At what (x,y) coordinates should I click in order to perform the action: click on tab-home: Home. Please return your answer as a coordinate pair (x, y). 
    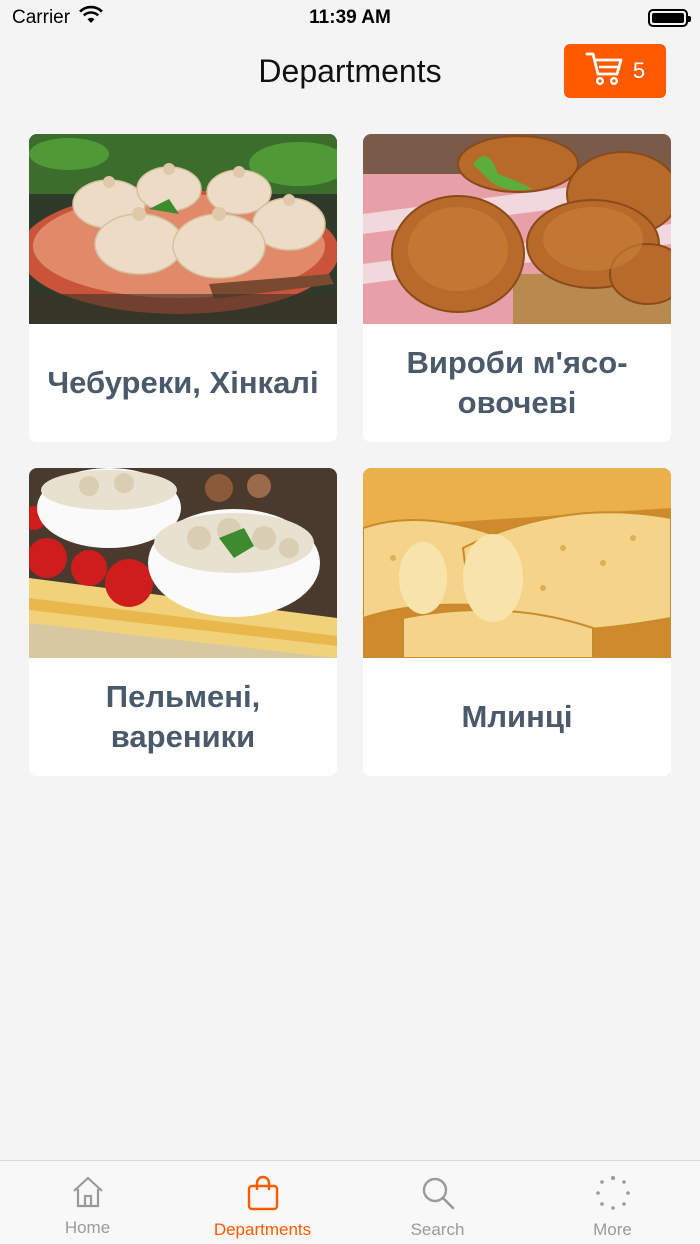
    Looking at the image, I should click on (87, 1202).